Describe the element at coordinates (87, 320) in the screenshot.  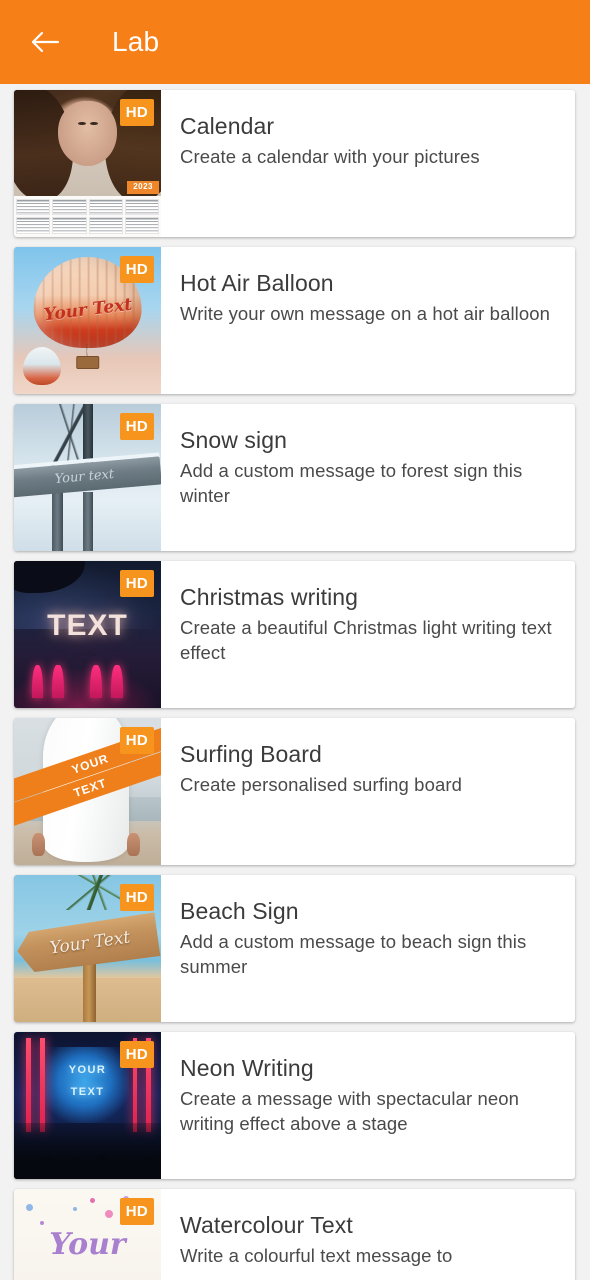
I see `thumbnail-hot-air-balloon: Your Text HD` at that location.